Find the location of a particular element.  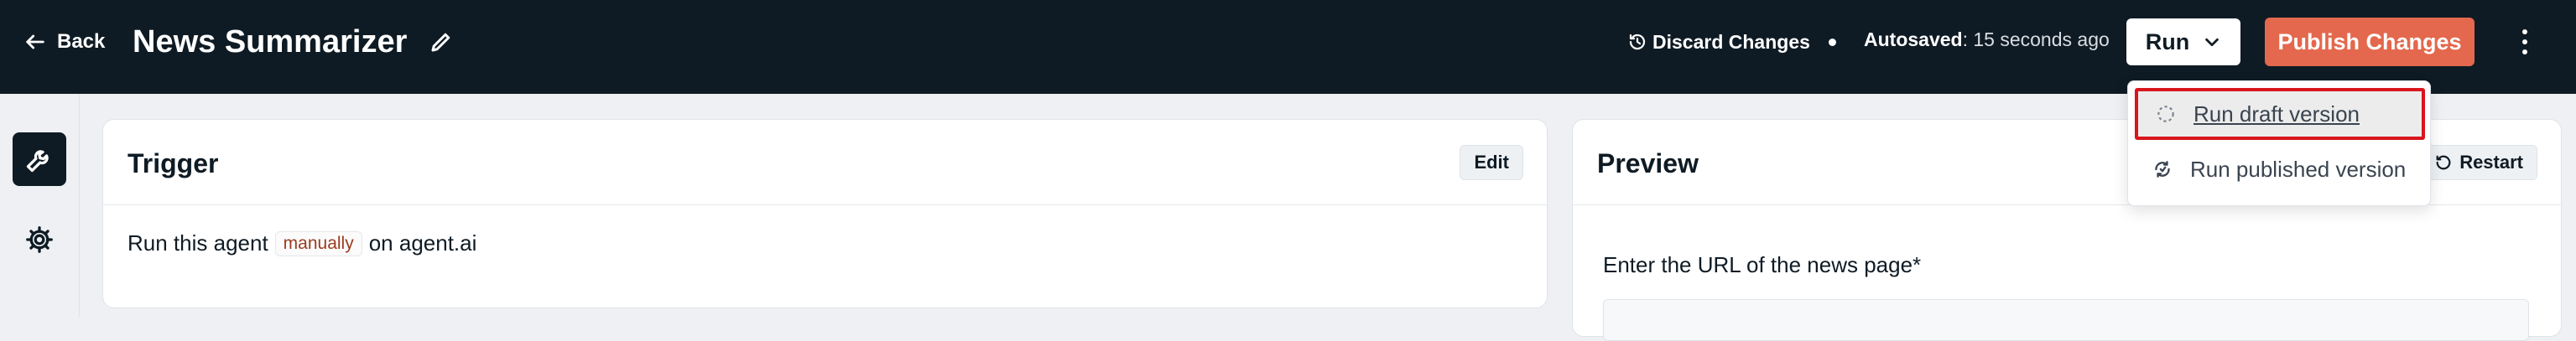

run-button: Run is located at coordinates (2183, 41).